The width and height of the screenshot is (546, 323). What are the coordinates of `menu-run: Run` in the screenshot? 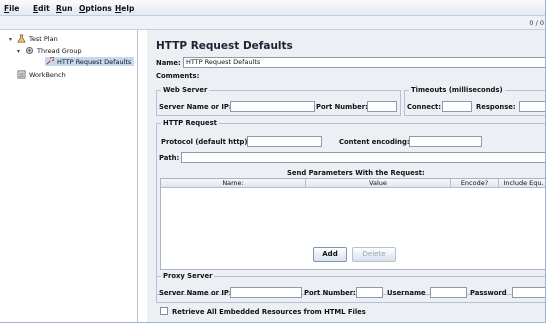 It's located at (64, 8).